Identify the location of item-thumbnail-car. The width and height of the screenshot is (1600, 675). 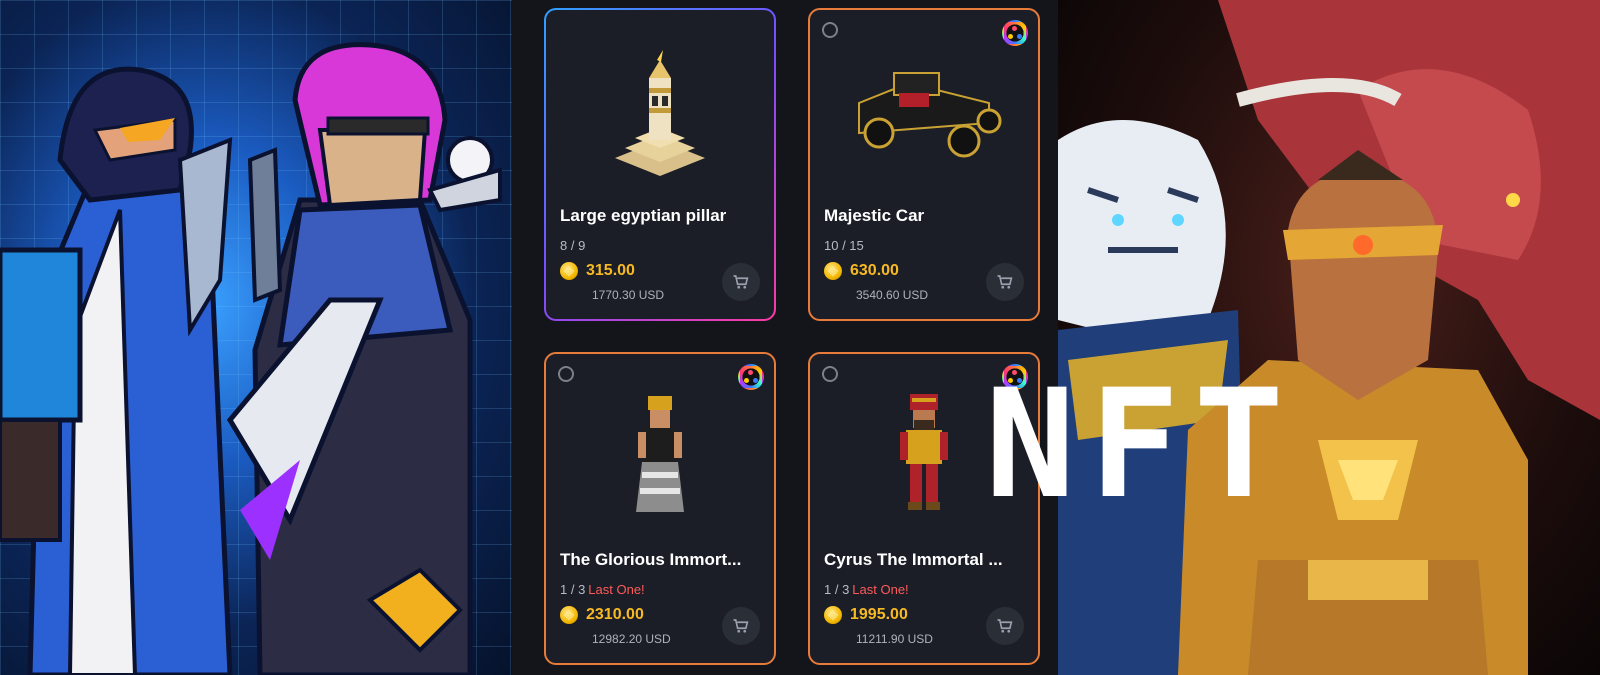
(924, 113).